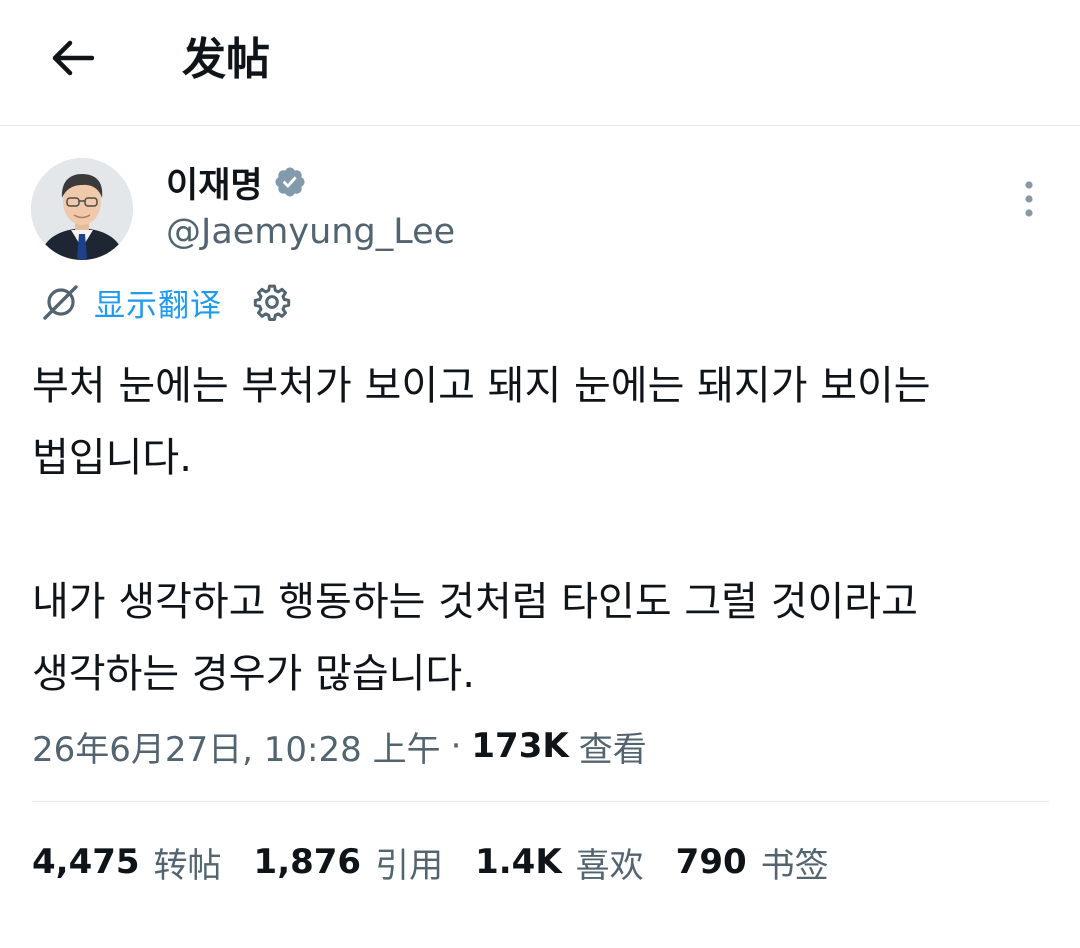 This screenshot has height=948, width=1080. I want to click on show-translation-label: 显示翻译, so click(158, 305).